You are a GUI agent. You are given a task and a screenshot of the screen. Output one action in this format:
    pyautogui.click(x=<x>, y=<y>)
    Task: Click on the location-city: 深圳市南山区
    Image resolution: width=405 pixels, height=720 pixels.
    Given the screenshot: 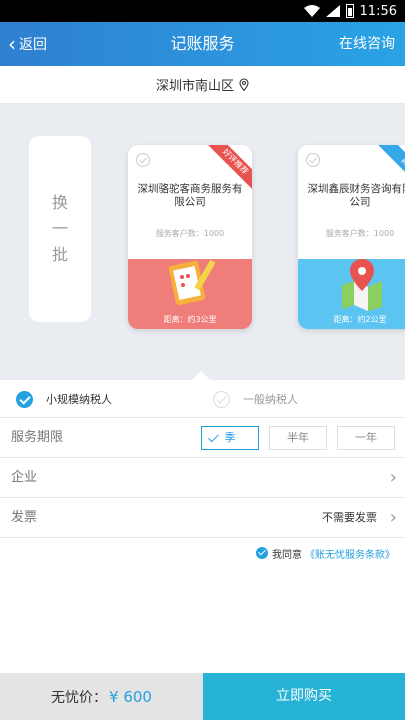 What is the action you would take?
    pyautogui.click(x=194, y=86)
    